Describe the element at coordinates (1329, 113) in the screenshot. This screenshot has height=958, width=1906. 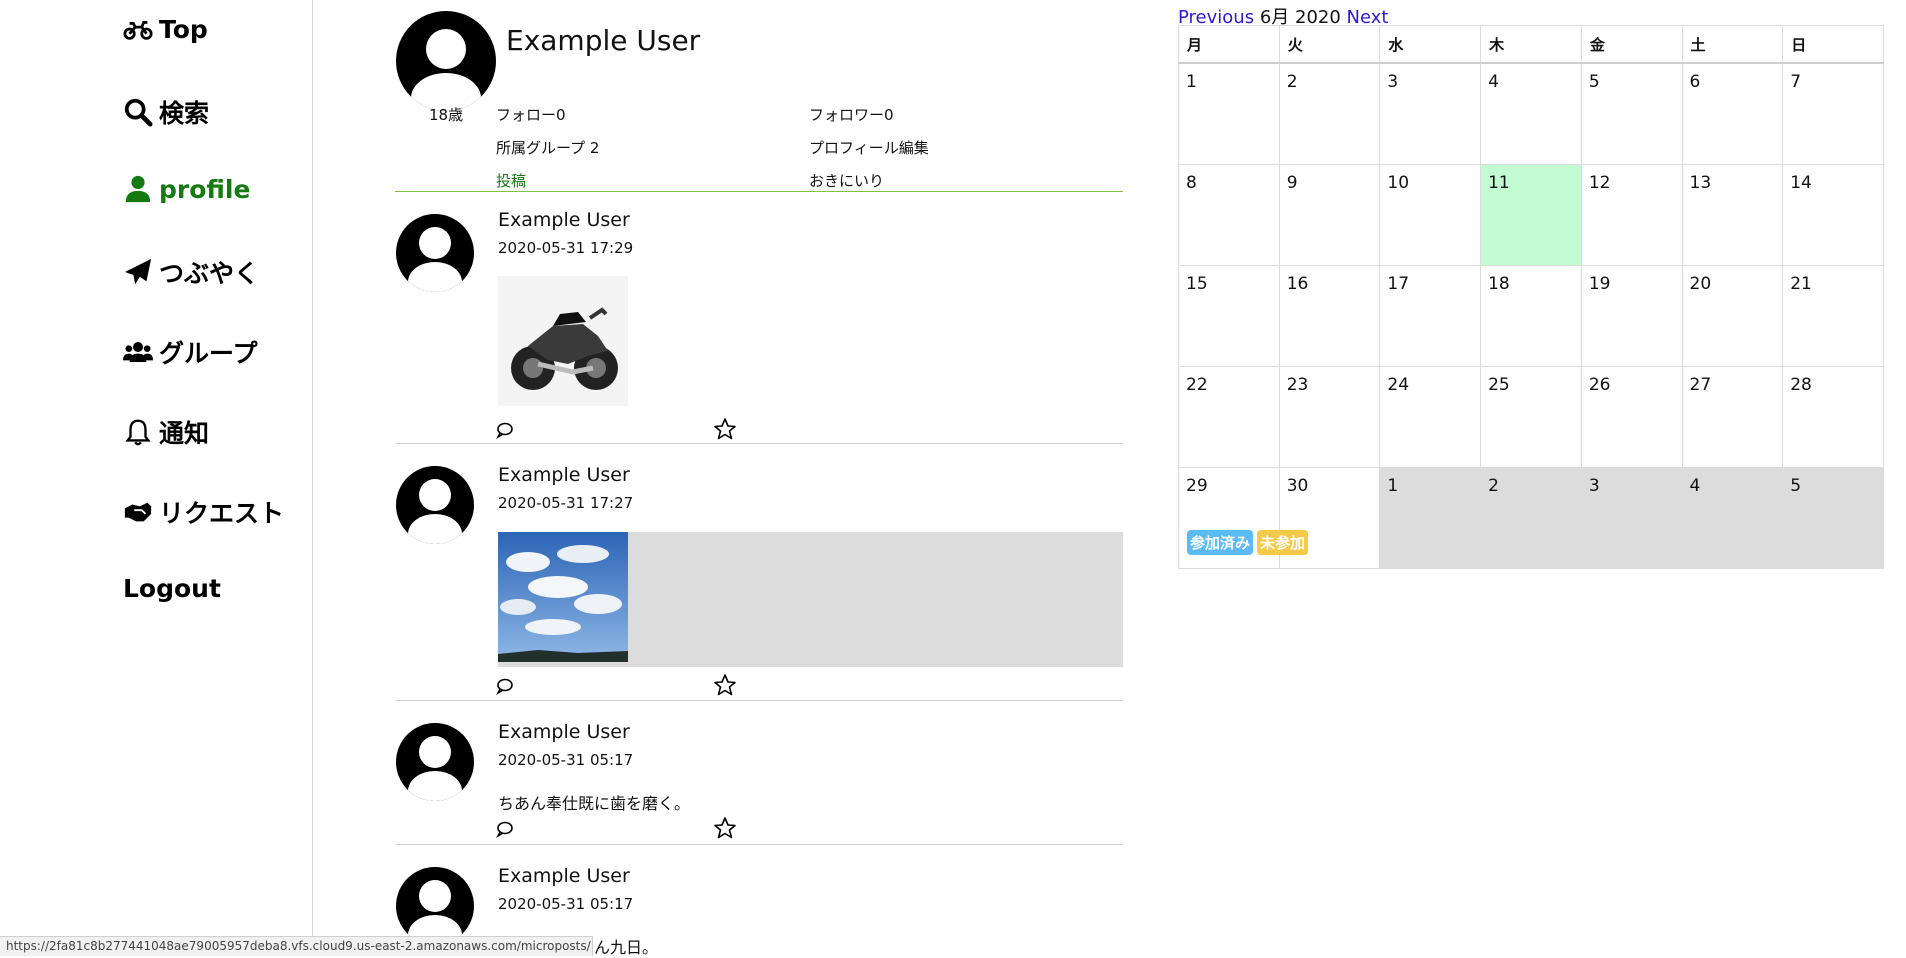
I see `calendar-day: 2` at that location.